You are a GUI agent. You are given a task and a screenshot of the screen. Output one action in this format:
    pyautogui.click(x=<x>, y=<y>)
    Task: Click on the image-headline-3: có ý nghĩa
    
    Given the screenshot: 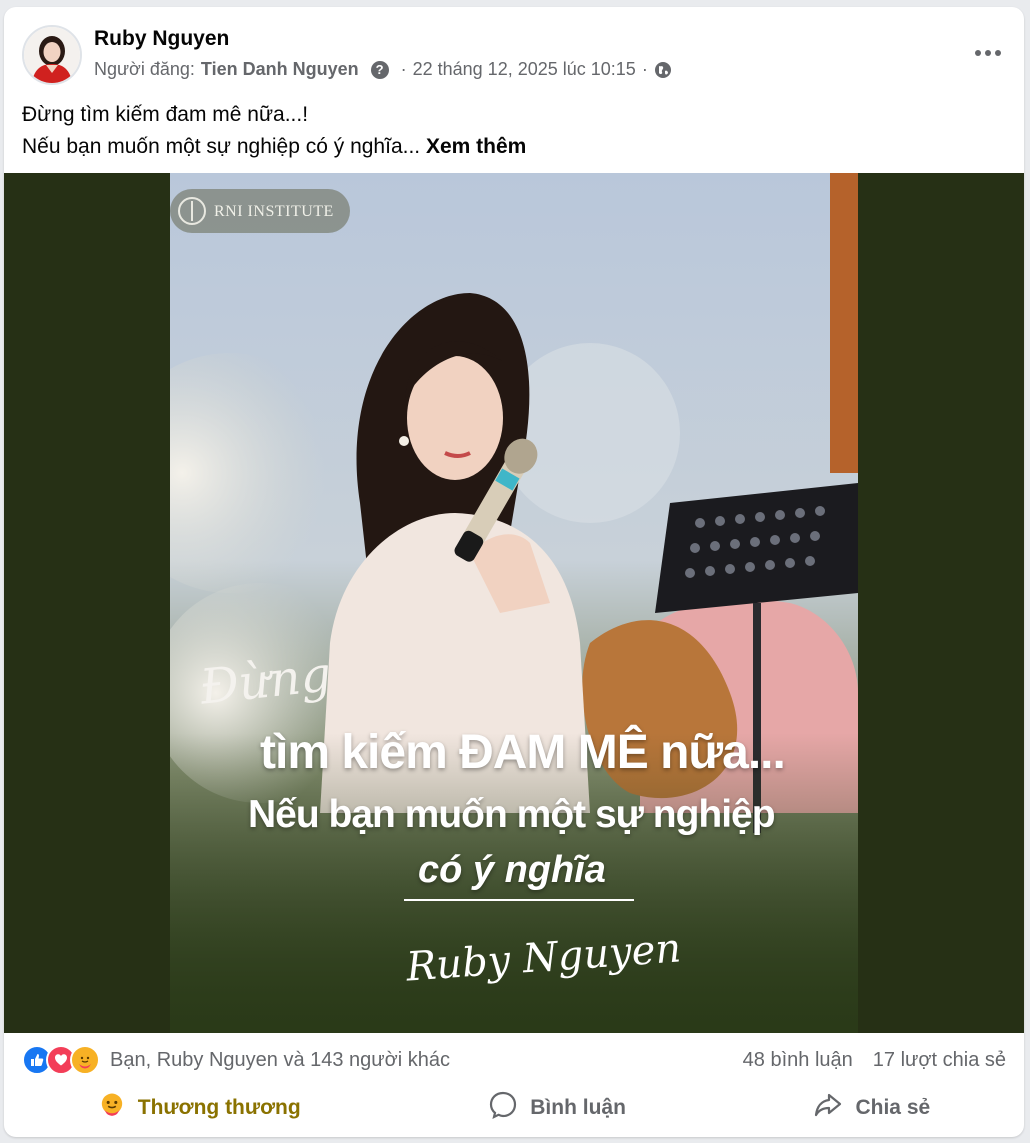 What is the action you would take?
    pyautogui.click(x=512, y=870)
    